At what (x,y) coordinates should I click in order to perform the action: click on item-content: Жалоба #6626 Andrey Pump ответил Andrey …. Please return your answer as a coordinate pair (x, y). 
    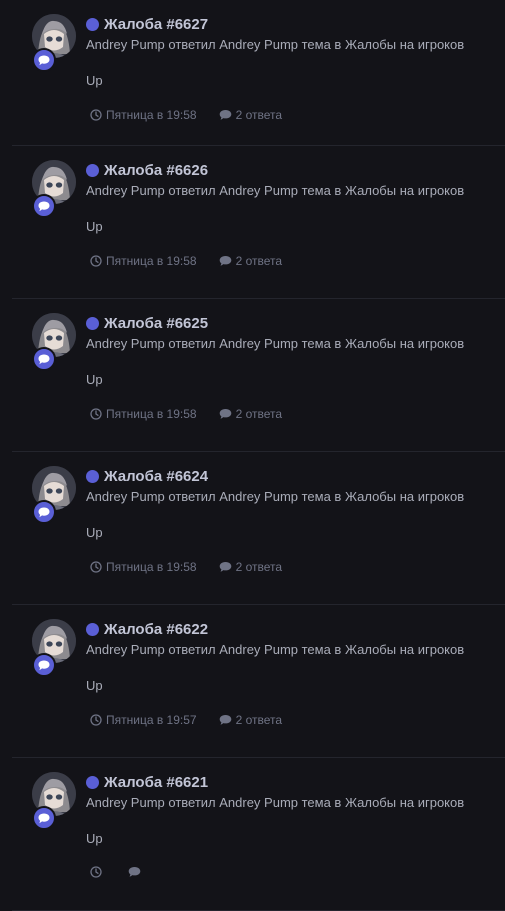
    Looking at the image, I should click on (295, 214).